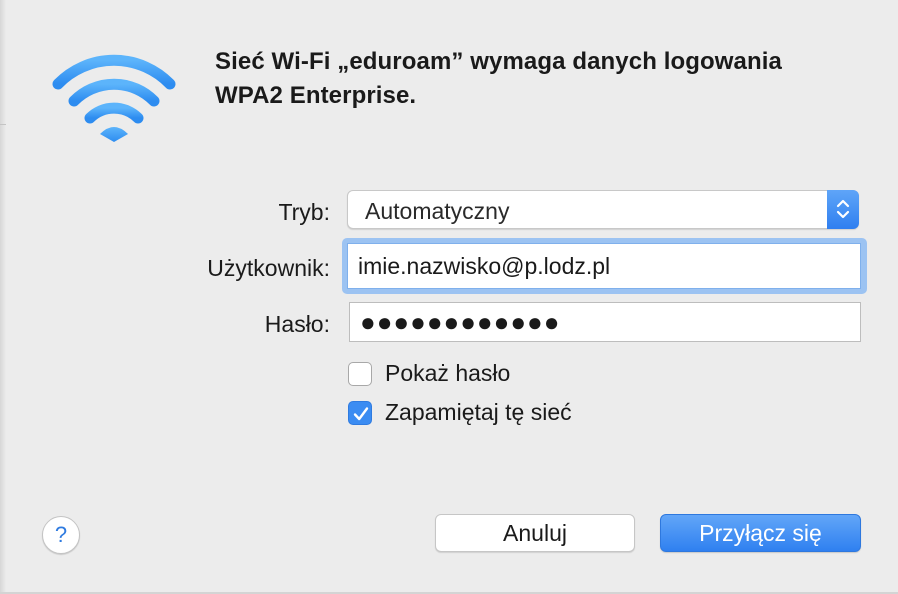  I want to click on show-password-label: Pokaż hasło, so click(447, 373).